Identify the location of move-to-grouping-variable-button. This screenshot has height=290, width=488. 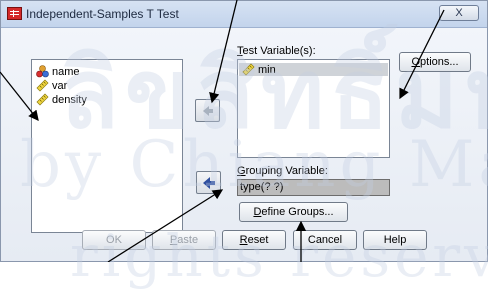
(208, 182).